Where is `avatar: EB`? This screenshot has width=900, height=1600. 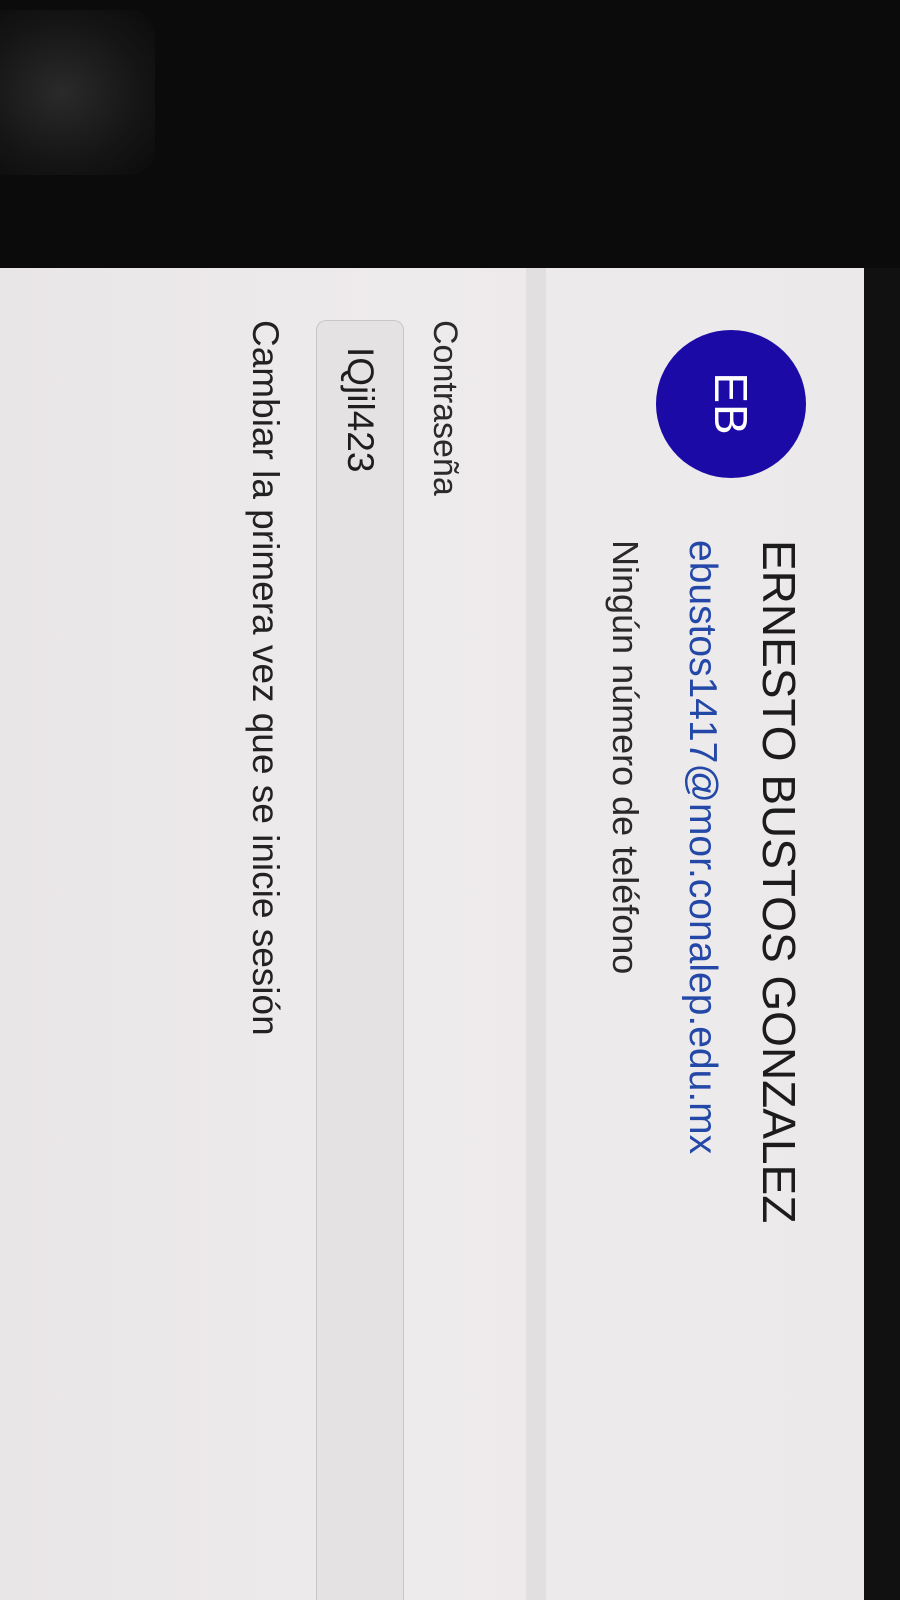 avatar: EB is located at coordinates (731, 404).